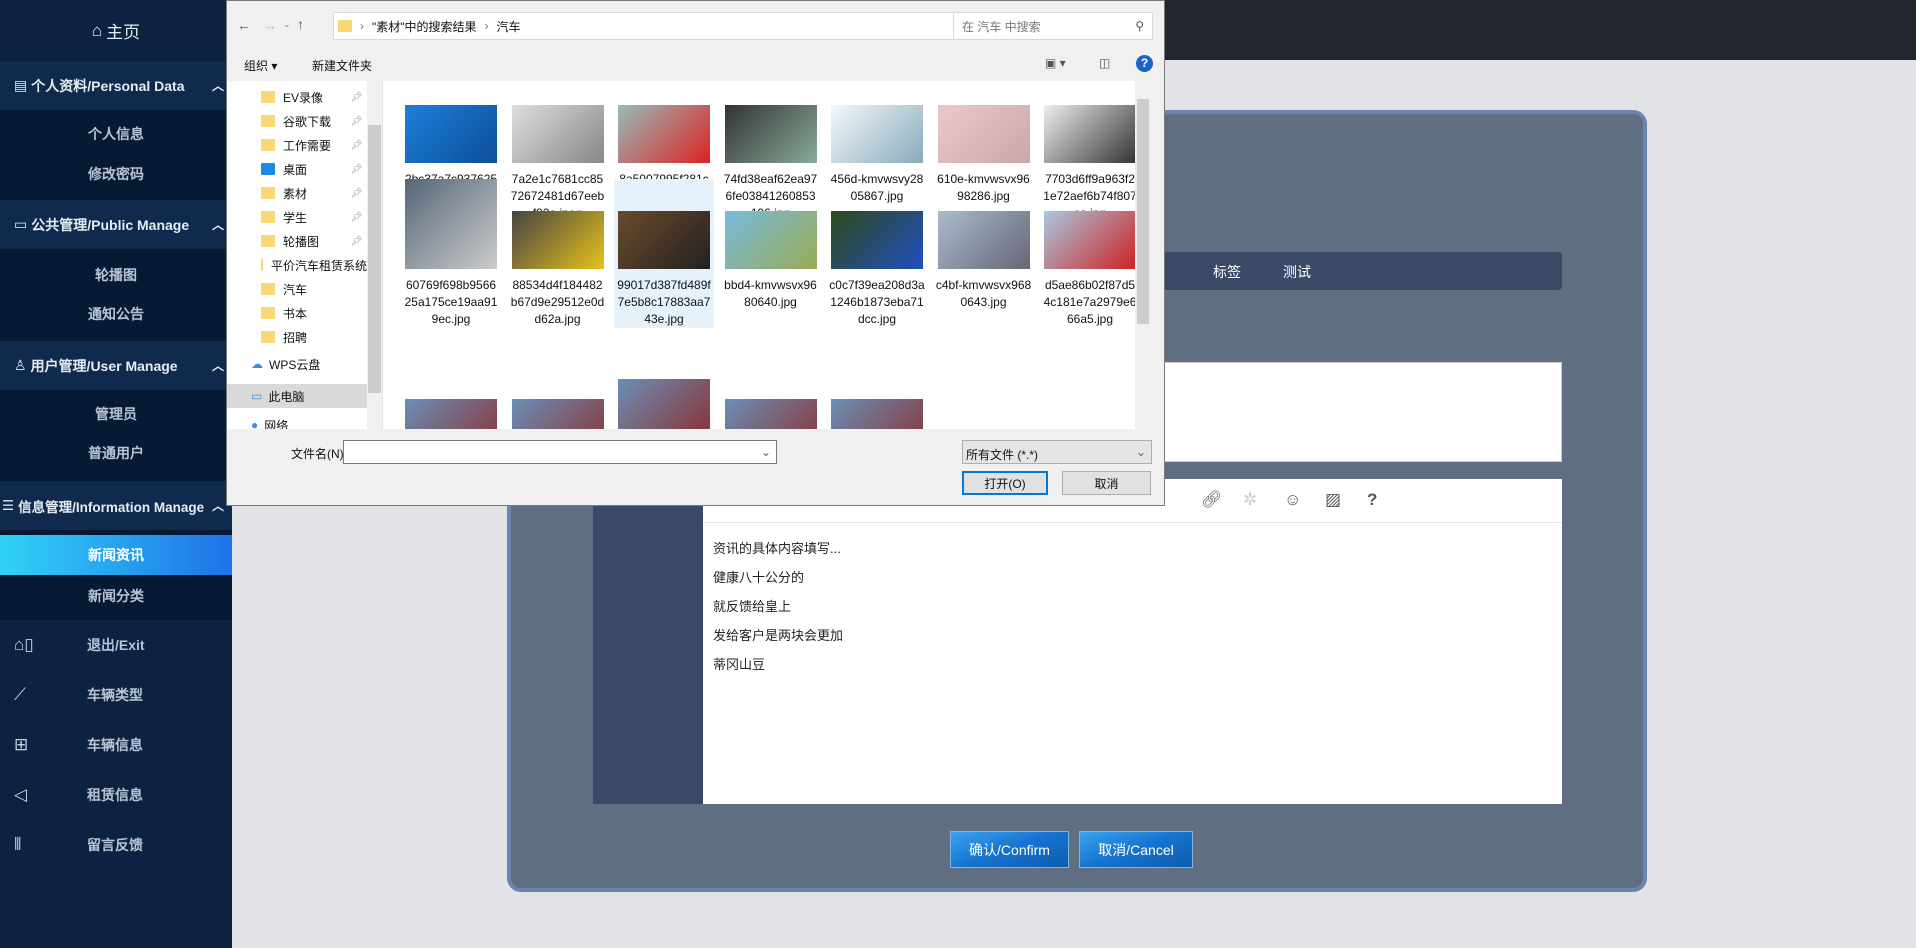  Describe the element at coordinates (1212, 500) in the screenshot. I see `link-icon: 🔗︎` at that location.